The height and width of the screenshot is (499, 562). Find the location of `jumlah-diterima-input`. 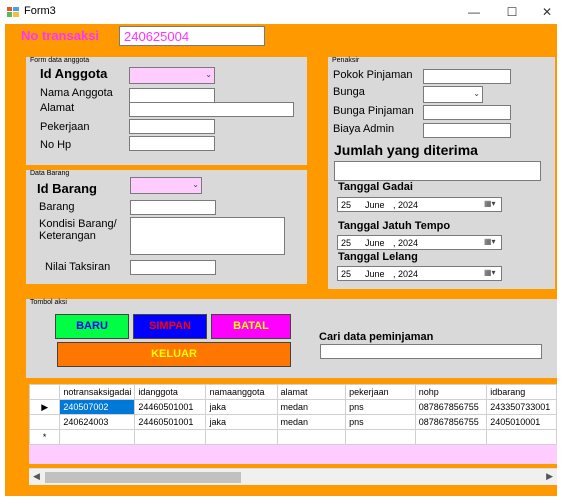

jumlah-diterima-input is located at coordinates (437, 171).